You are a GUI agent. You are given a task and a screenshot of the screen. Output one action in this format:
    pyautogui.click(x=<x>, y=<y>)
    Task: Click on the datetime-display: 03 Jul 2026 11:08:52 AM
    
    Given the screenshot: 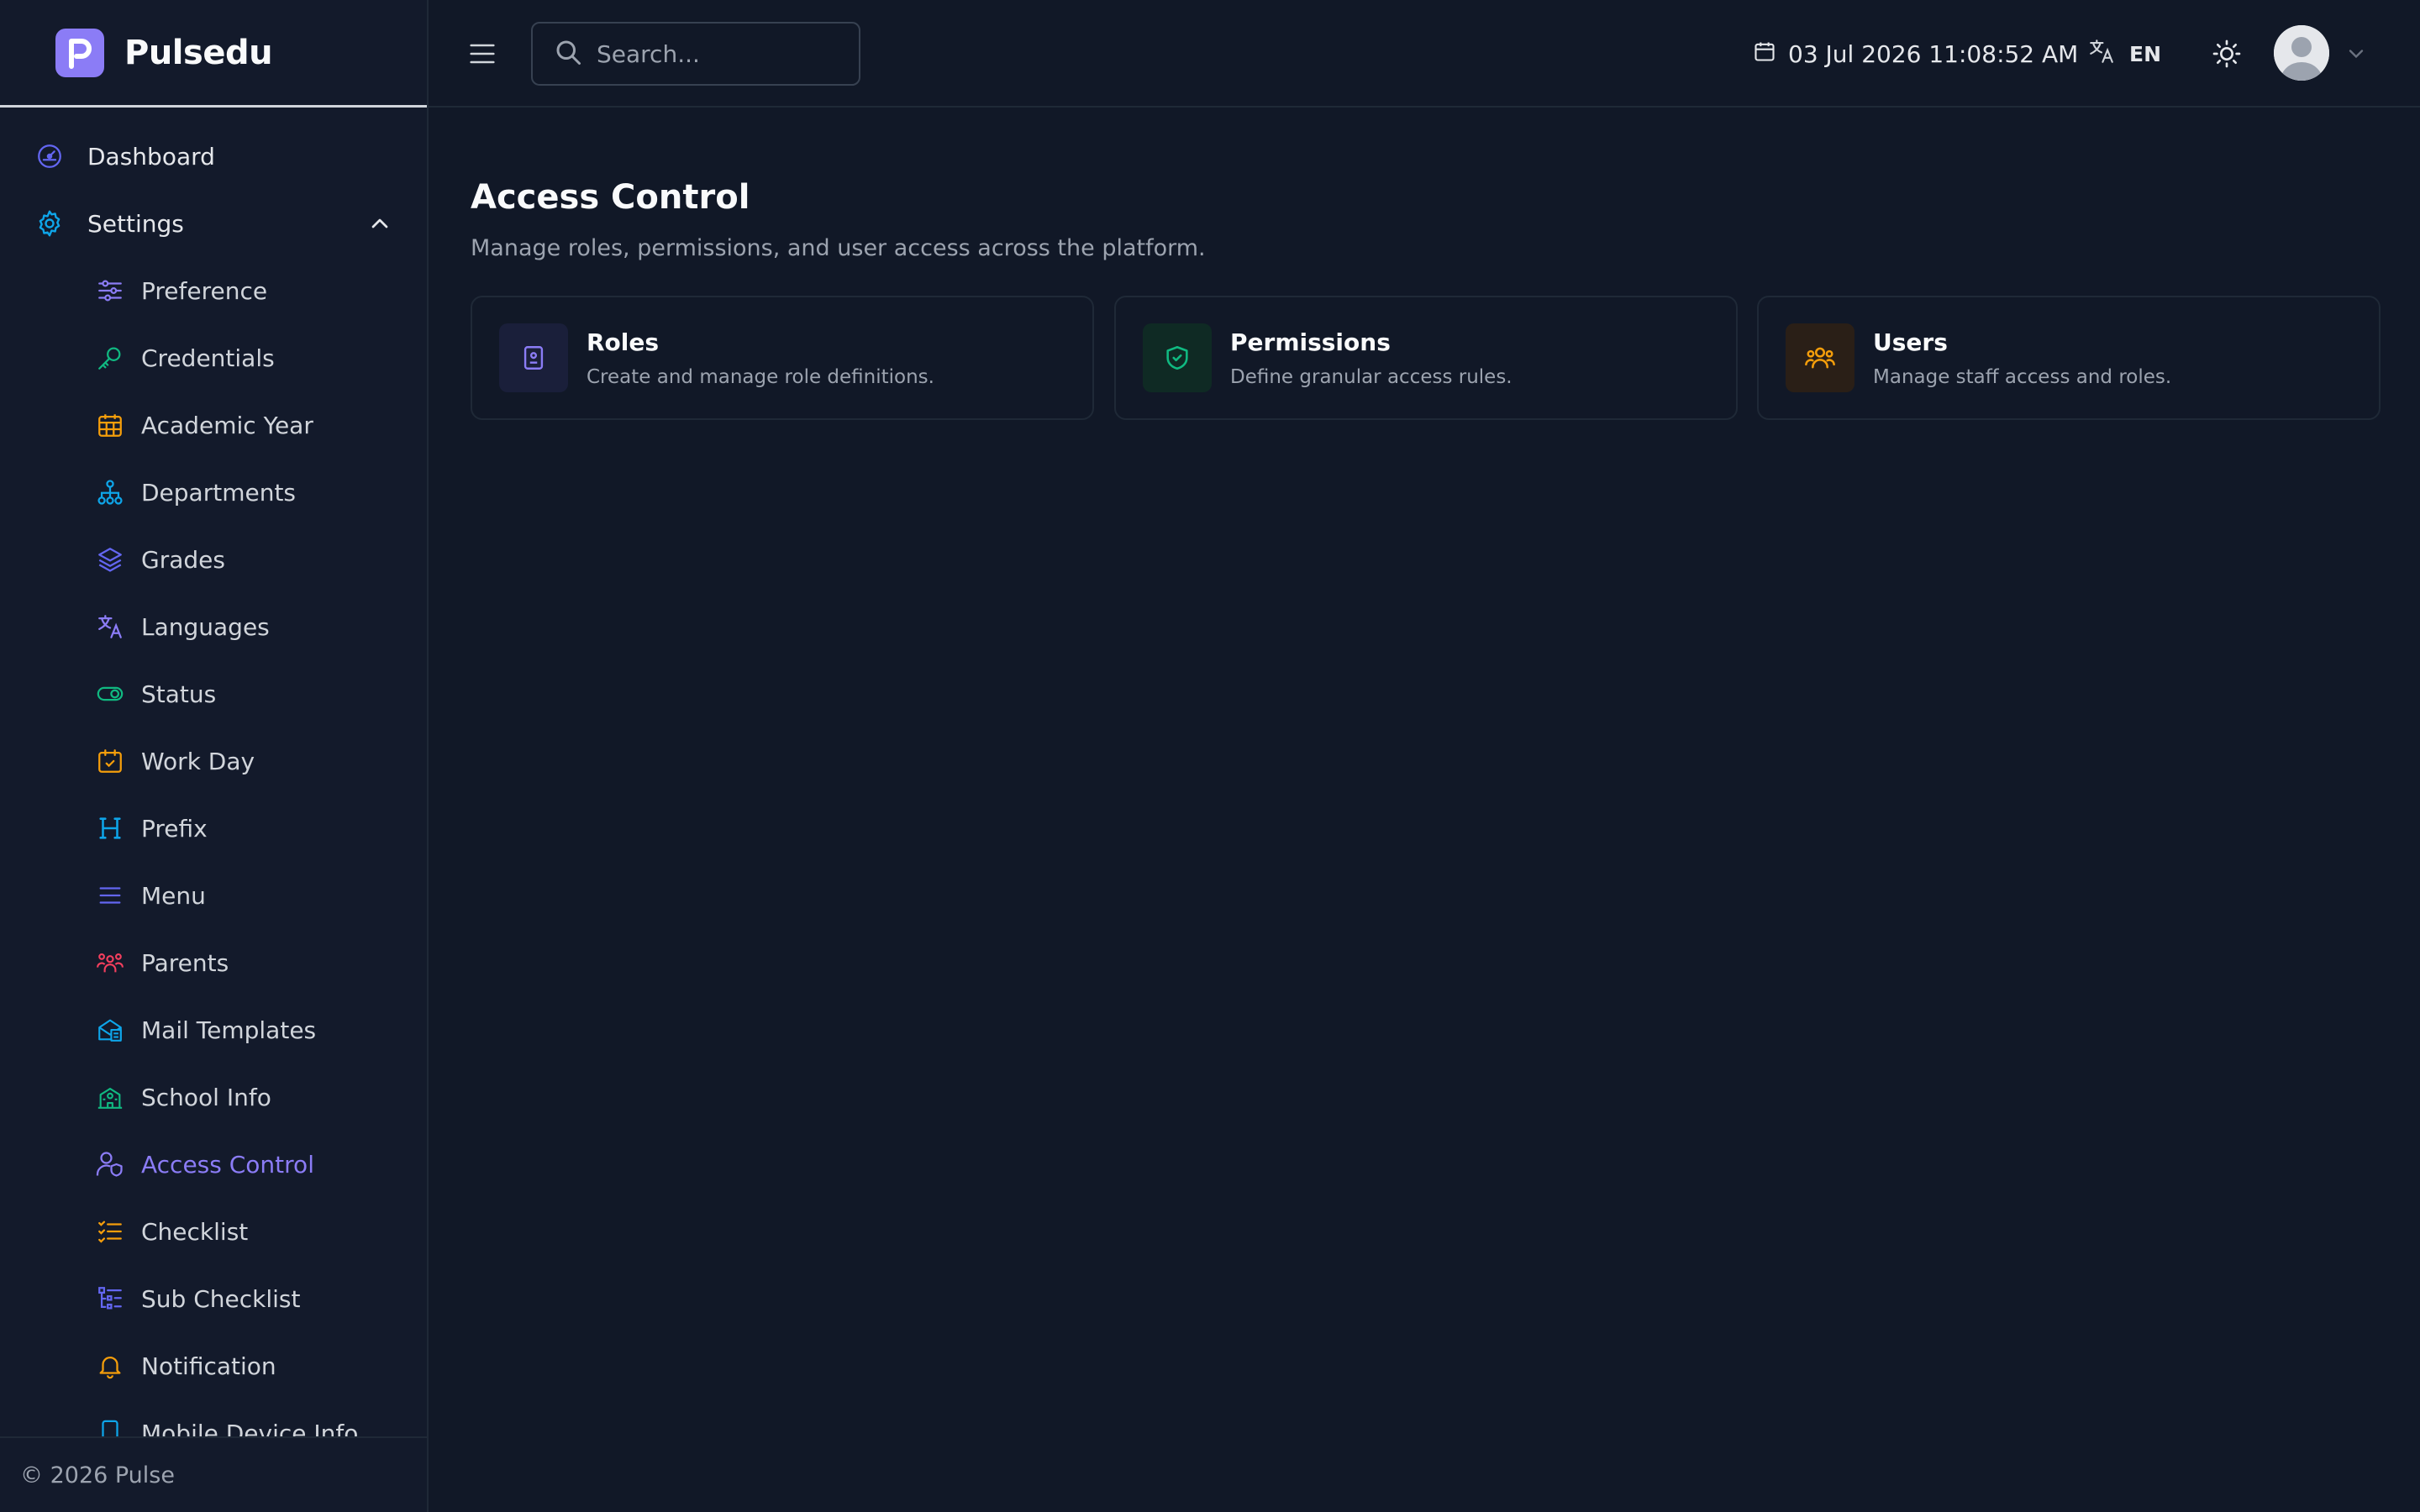 What is the action you would take?
    pyautogui.click(x=1916, y=54)
    